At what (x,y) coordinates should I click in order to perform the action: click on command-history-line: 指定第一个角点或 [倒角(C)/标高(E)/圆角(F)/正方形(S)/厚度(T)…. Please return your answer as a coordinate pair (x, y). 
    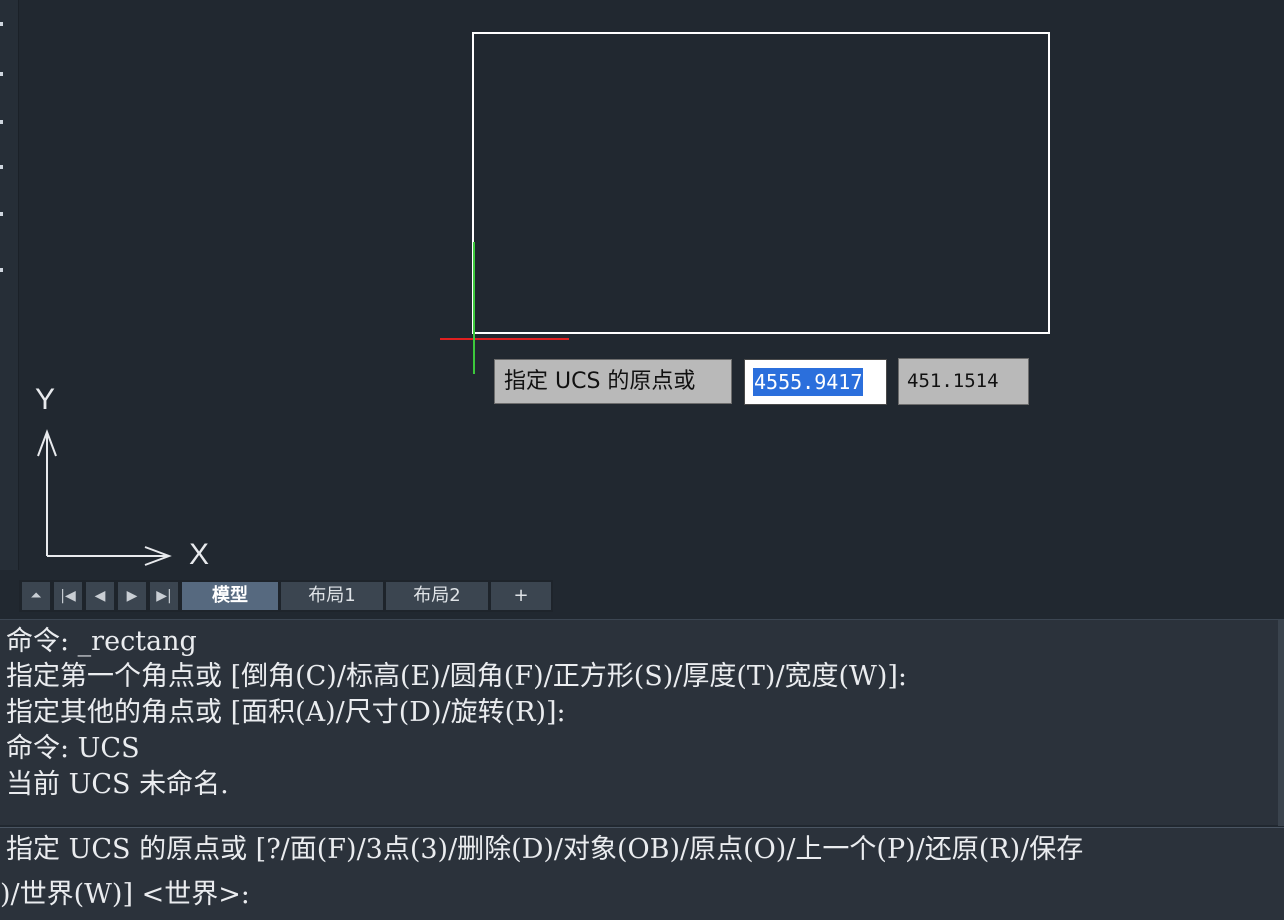
    Looking at the image, I should click on (456, 676).